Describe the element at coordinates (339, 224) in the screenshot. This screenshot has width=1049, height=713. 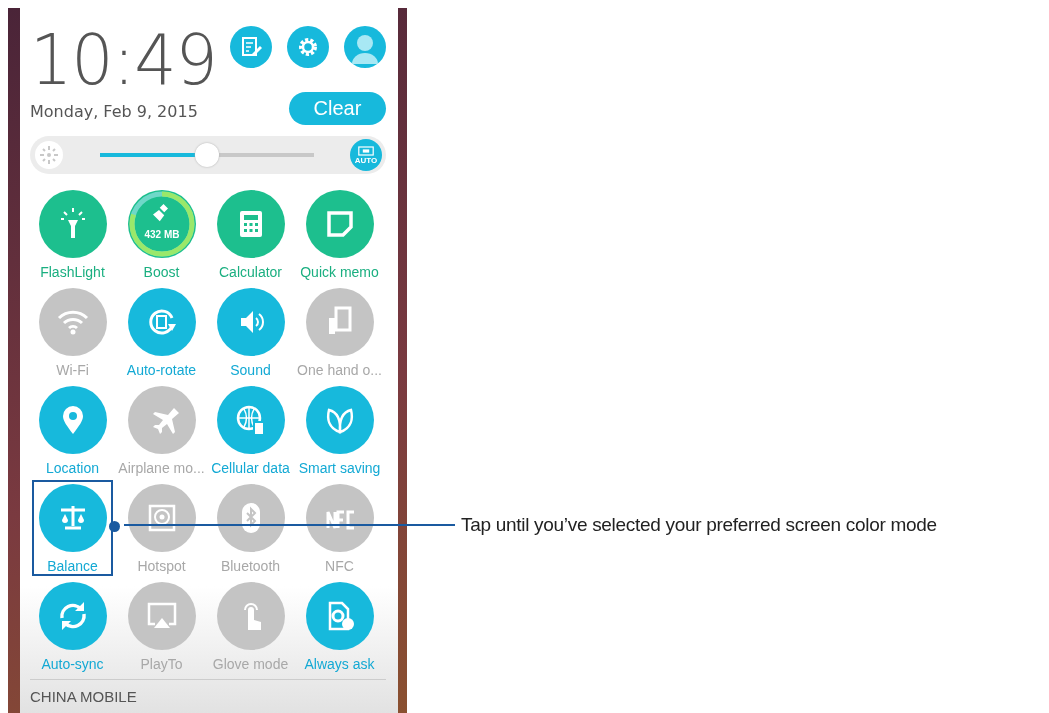
I see `note-toggle-icon` at that location.